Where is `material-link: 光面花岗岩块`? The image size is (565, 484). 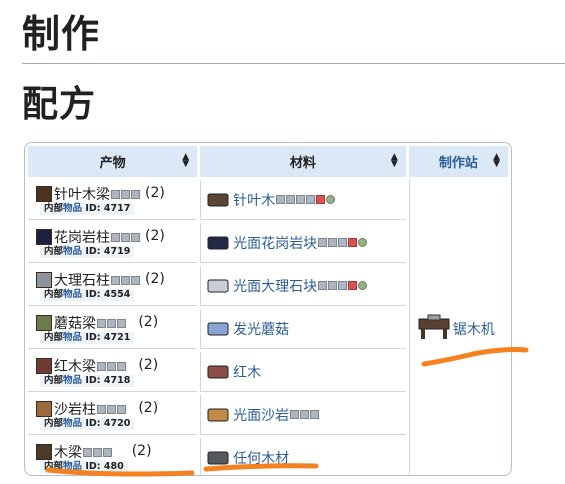 material-link: 光面花岗岩块 is located at coordinates (275, 244).